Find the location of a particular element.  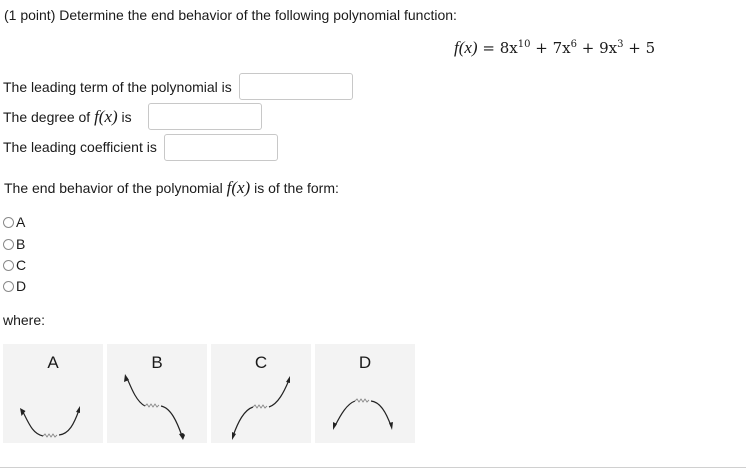

option-c: C is located at coordinates (14, 265).